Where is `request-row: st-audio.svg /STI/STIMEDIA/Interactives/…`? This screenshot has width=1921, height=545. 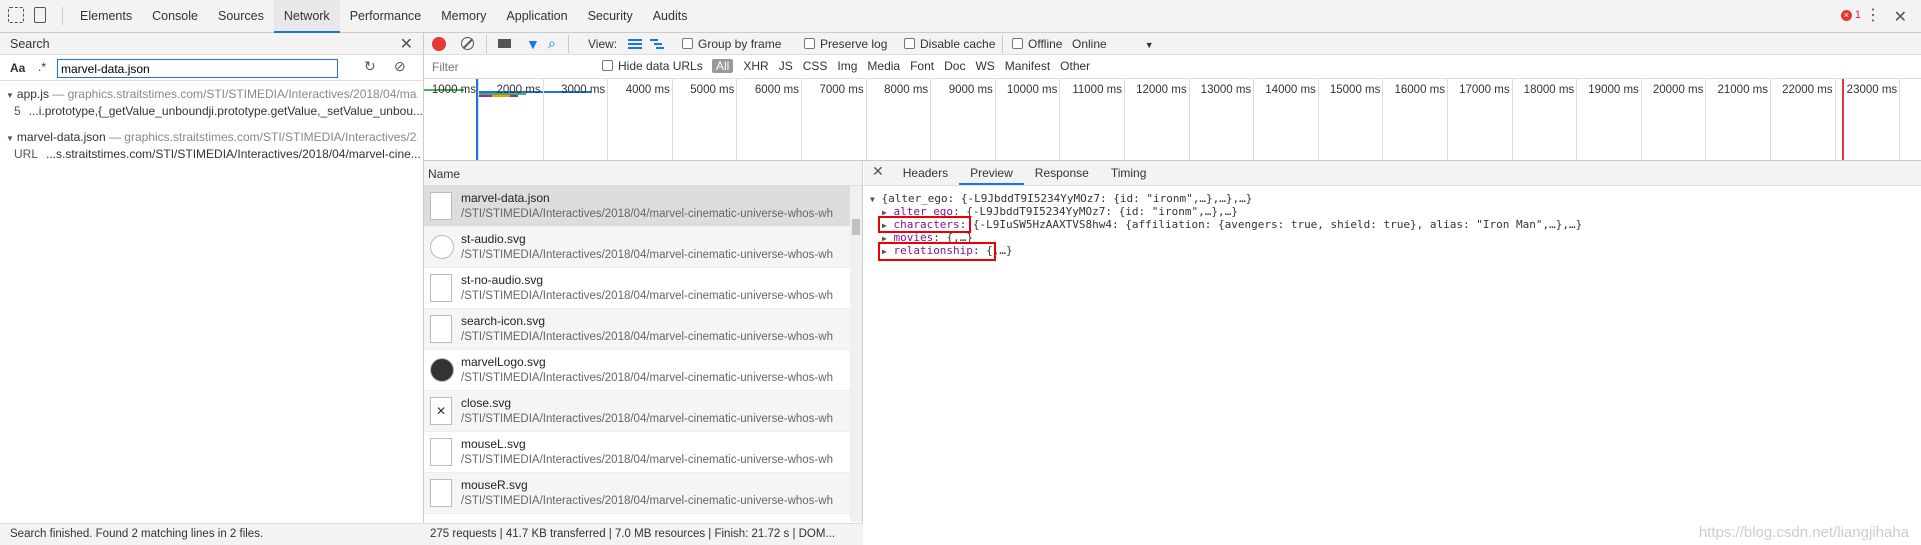 request-row: st-audio.svg /STI/STIMEDIA/Interactives/… is located at coordinates (643, 247).